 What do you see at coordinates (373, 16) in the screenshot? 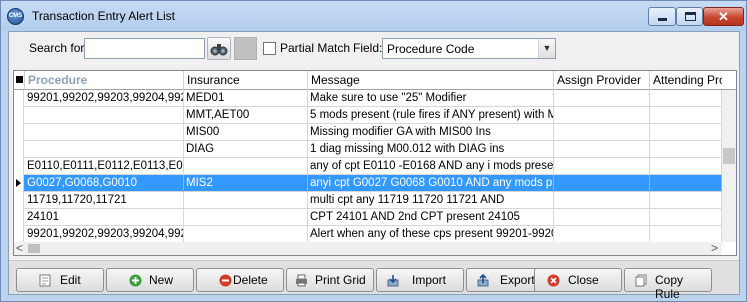
I see `title-bar: CMS Transaction Entry Alert List ✕` at bounding box center [373, 16].